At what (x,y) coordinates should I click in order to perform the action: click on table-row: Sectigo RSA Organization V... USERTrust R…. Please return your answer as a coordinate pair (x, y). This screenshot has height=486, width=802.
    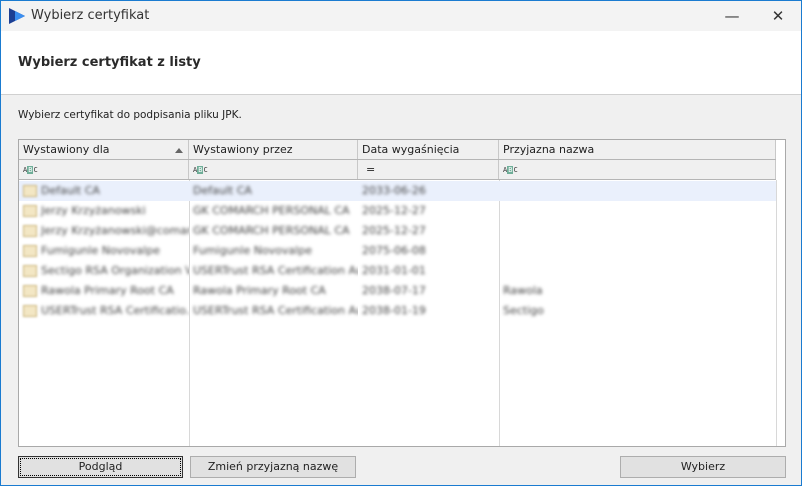
    Looking at the image, I should click on (397, 271).